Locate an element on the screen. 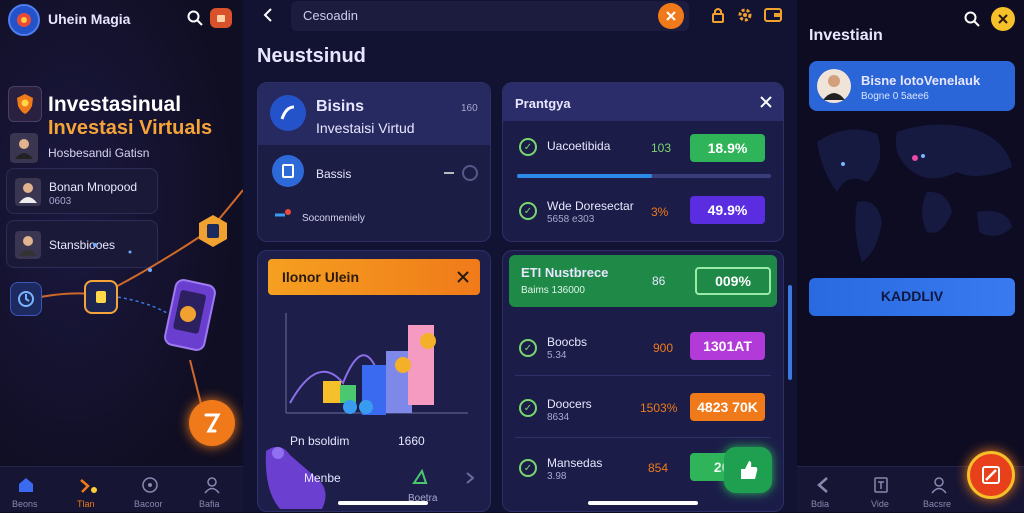 The image size is (1024, 513). banner-value: 86 is located at coordinates (659, 281).